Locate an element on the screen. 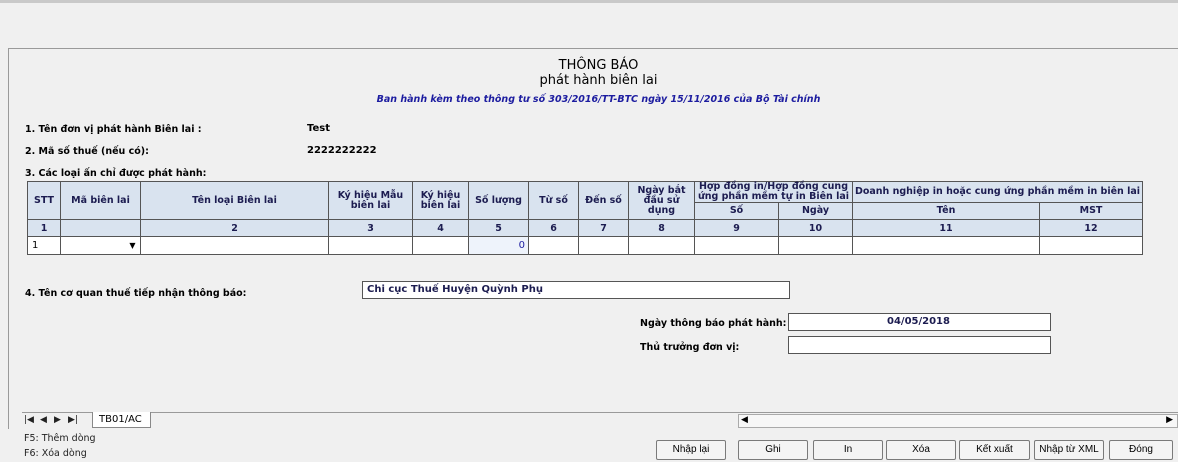  col-header-dn-ten: Tên is located at coordinates (946, 211).